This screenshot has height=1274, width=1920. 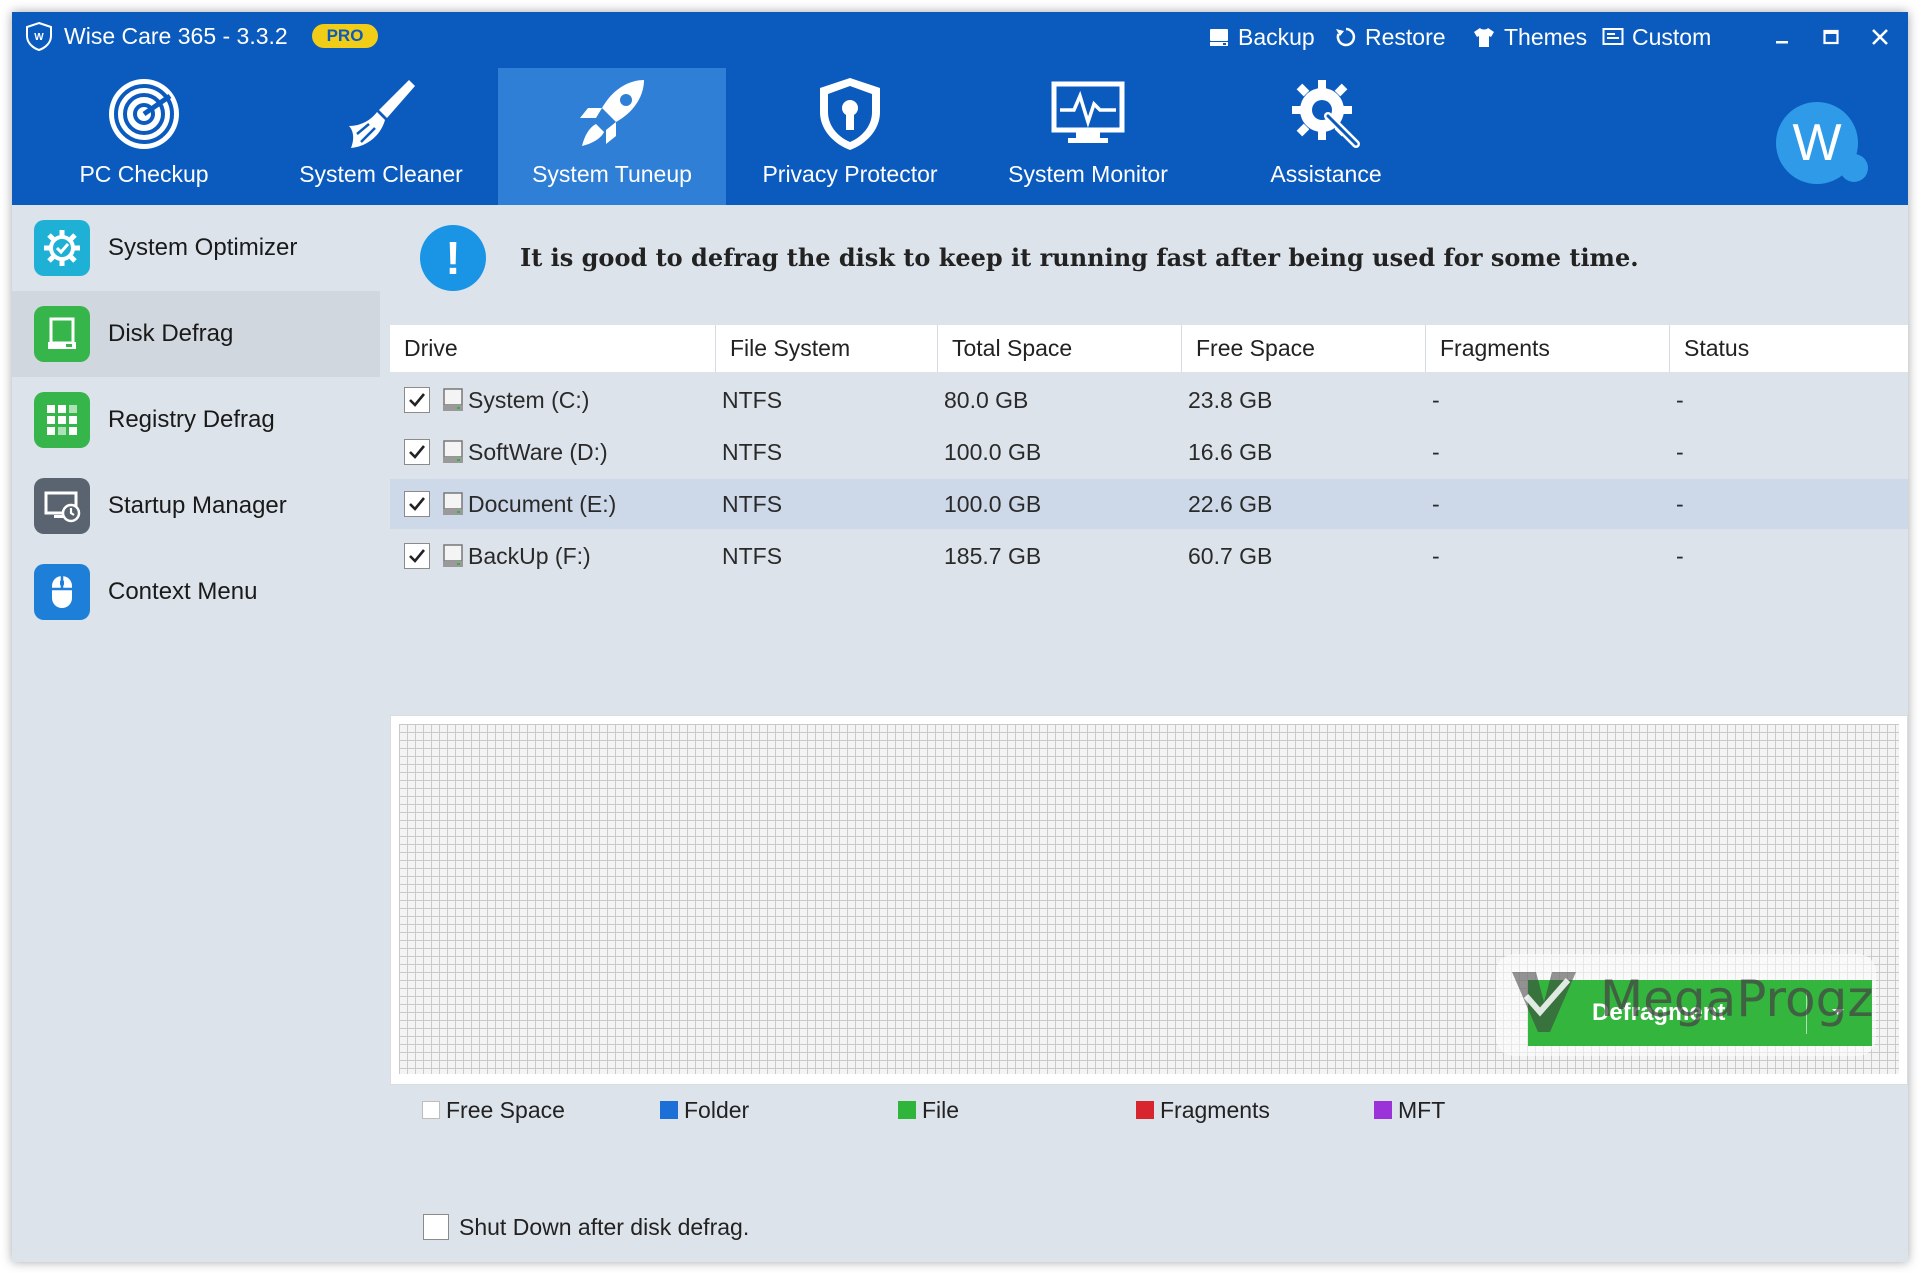 What do you see at coordinates (717, 1109) in the screenshot?
I see `legend-label: Folder` at bounding box center [717, 1109].